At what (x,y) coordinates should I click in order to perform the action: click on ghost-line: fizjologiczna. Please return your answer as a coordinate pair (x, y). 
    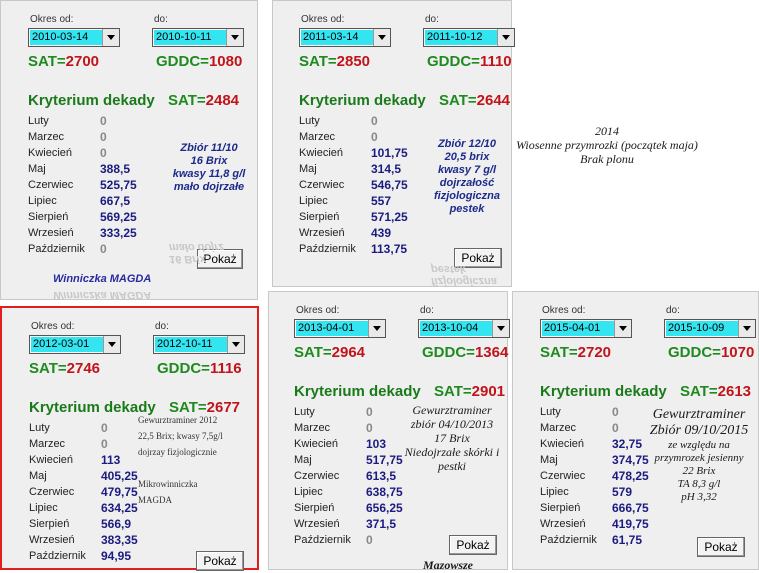
    Looking at the image, I should click on (464, 281).